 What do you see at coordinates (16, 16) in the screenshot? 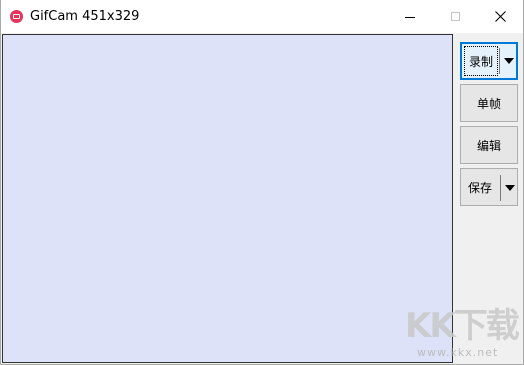
I see `gifcam-icon` at bounding box center [16, 16].